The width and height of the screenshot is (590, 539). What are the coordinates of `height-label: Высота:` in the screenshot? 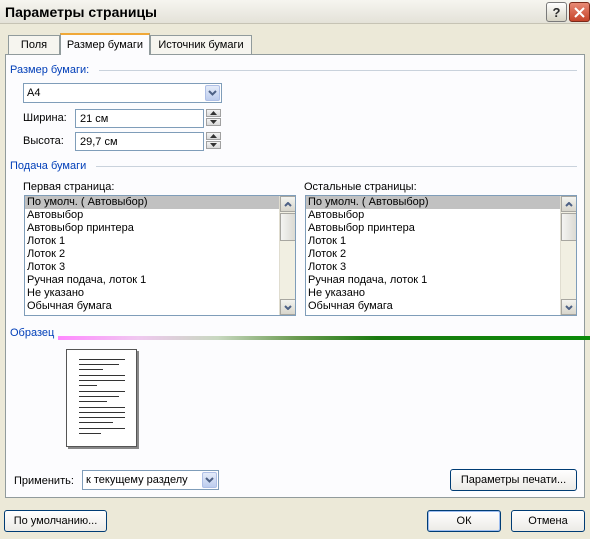 It's located at (43, 141).